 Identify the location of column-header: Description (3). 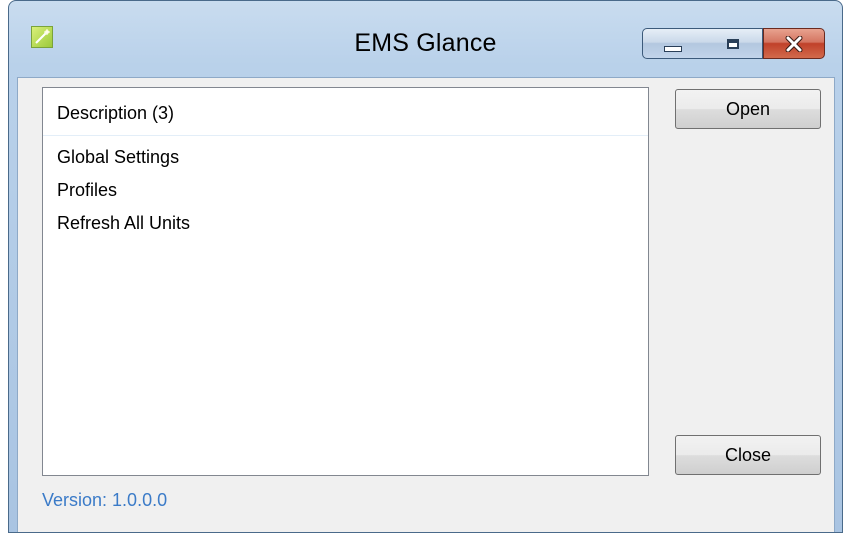
(345, 112).